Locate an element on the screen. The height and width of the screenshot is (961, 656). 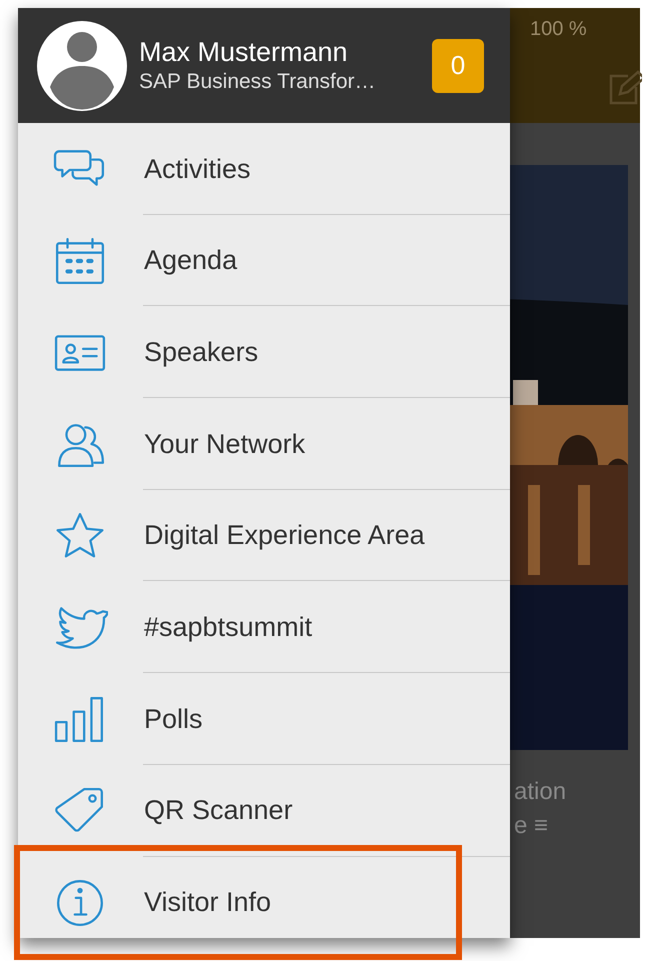
avatar-icon is located at coordinates (82, 65).